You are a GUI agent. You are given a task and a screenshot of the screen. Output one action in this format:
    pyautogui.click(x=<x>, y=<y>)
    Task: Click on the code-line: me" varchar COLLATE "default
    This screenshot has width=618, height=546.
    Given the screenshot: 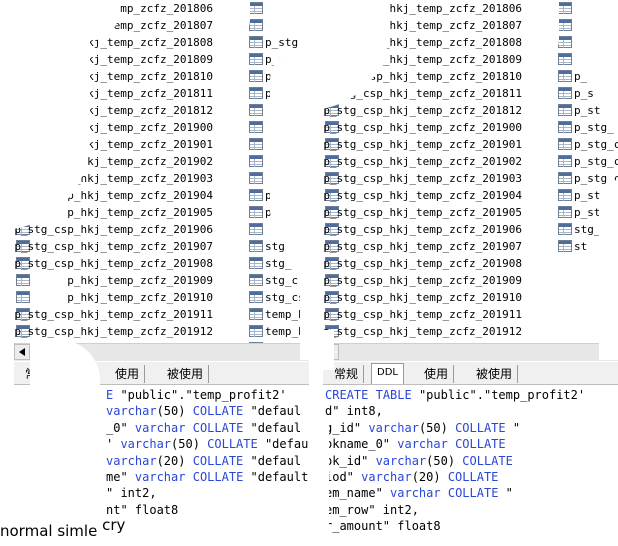 What is the action you would take?
    pyautogui.click(x=207, y=477)
    